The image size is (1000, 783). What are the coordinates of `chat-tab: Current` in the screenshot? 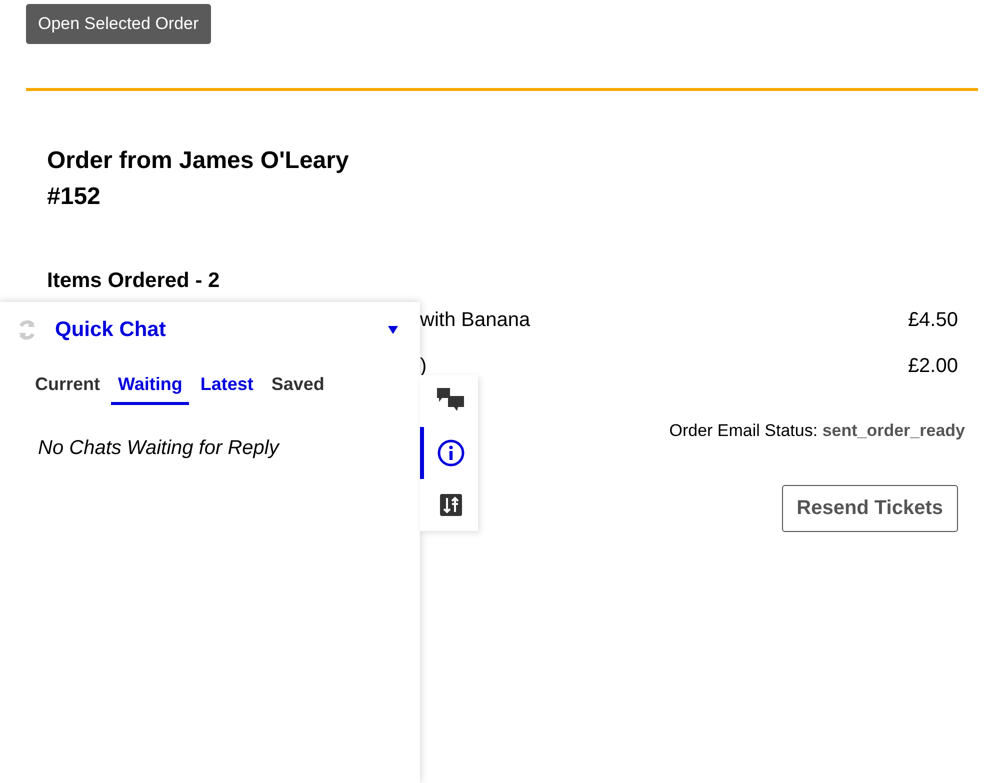 It's located at (68, 387).